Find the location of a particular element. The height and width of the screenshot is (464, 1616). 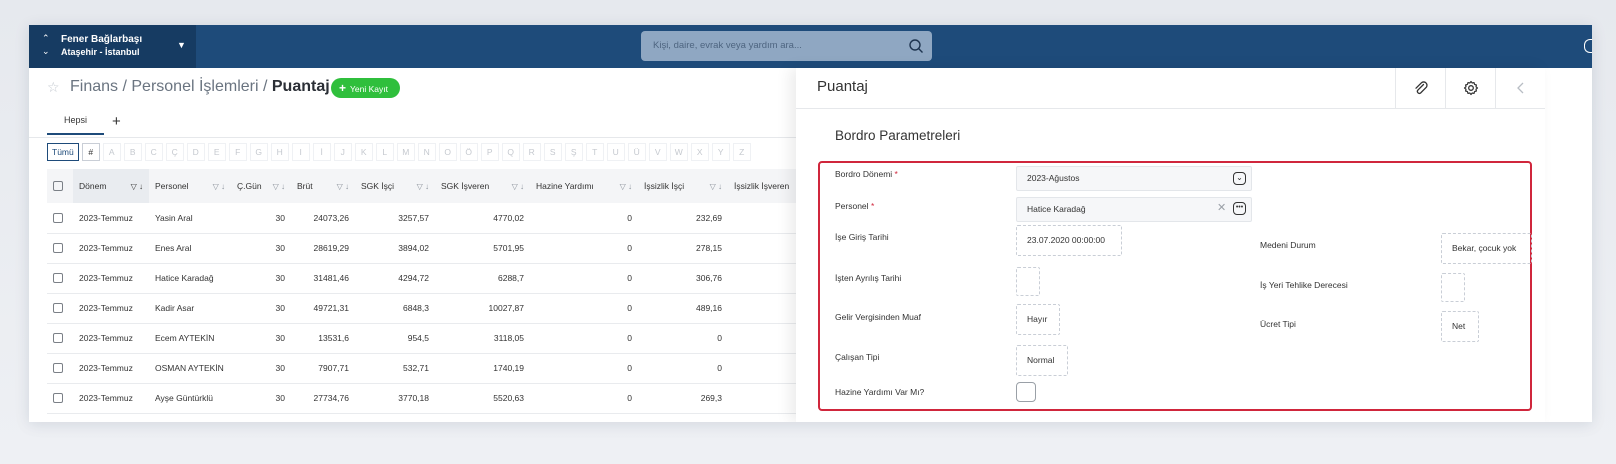

back-button is located at coordinates (1520, 88).